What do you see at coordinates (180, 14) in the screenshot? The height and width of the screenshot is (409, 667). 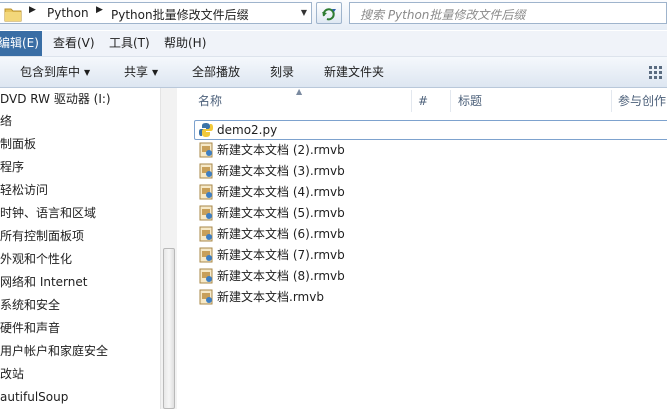 I see `breadcrumb-segment-current: Python批量修改文件后缀` at bounding box center [180, 14].